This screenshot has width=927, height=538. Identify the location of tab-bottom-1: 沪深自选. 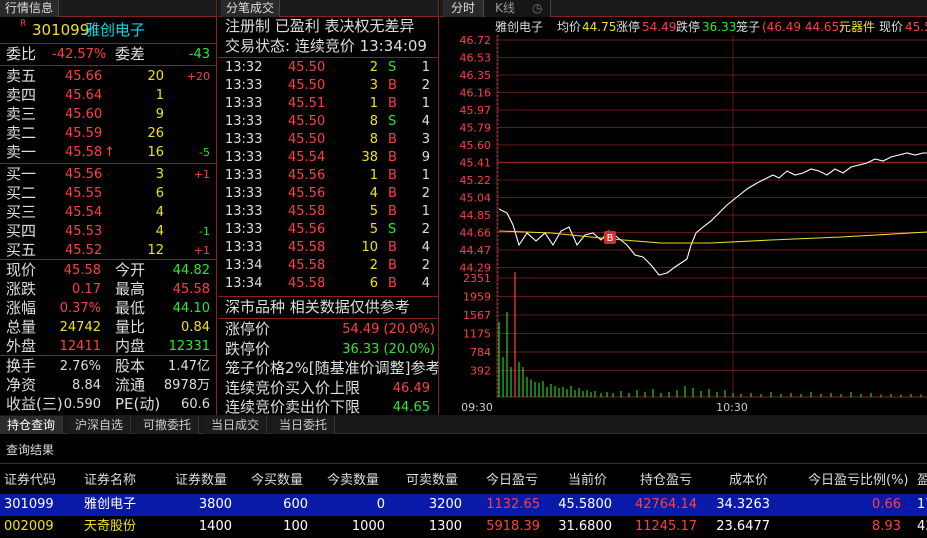
(100, 425).